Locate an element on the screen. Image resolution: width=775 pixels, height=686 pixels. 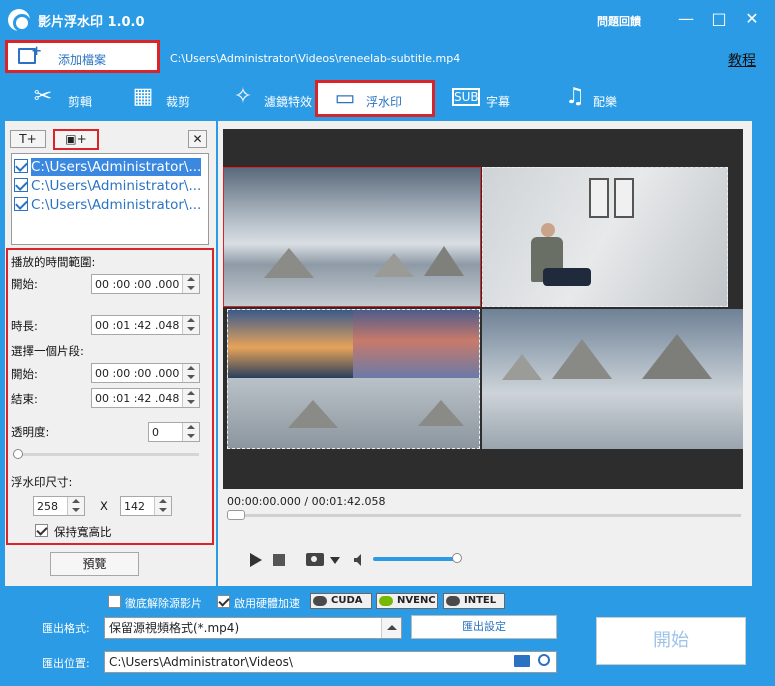
keep-ratio-checkbox is located at coordinates (41, 530).